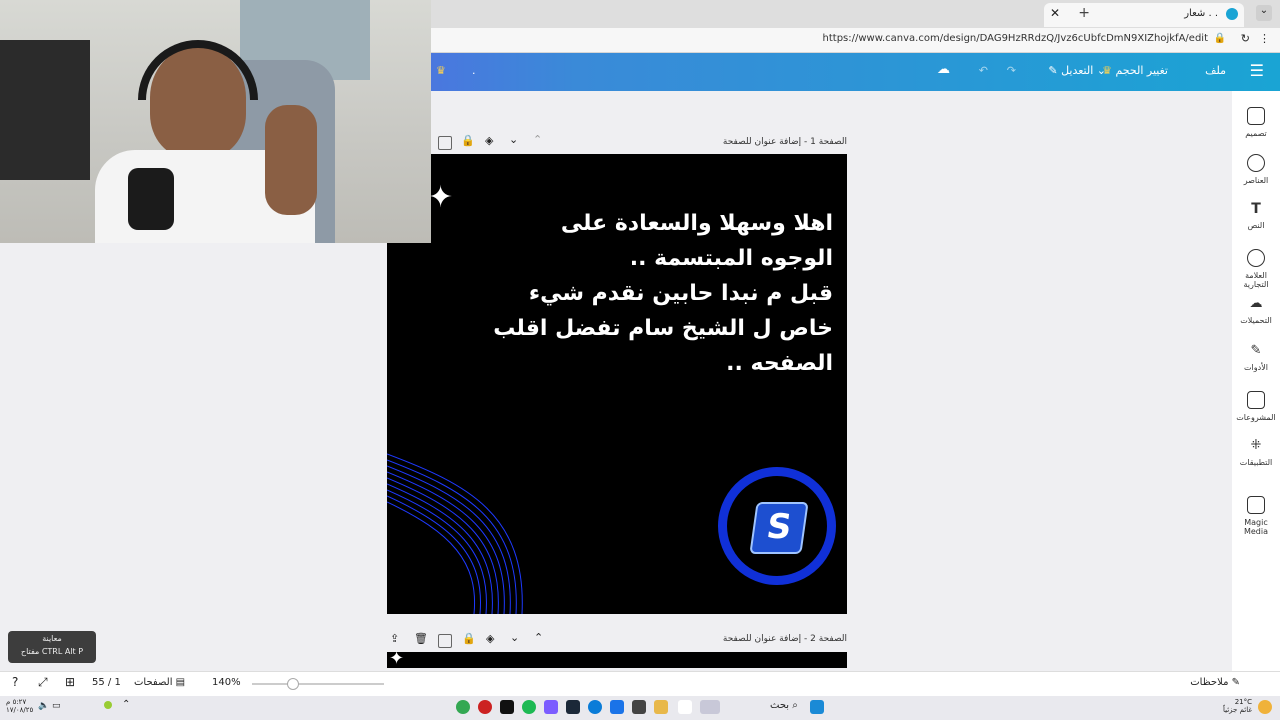  I want to click on page-title: الصفحة 1 - إضافة عنوان للصفحة, so click(773, 142).